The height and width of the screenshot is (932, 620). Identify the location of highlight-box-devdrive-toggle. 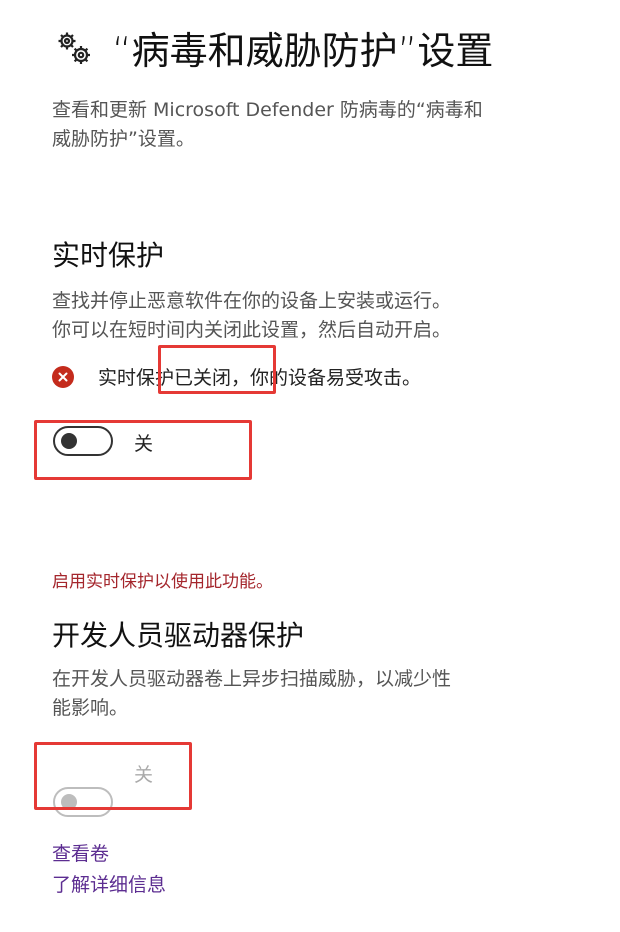
(113, 776).